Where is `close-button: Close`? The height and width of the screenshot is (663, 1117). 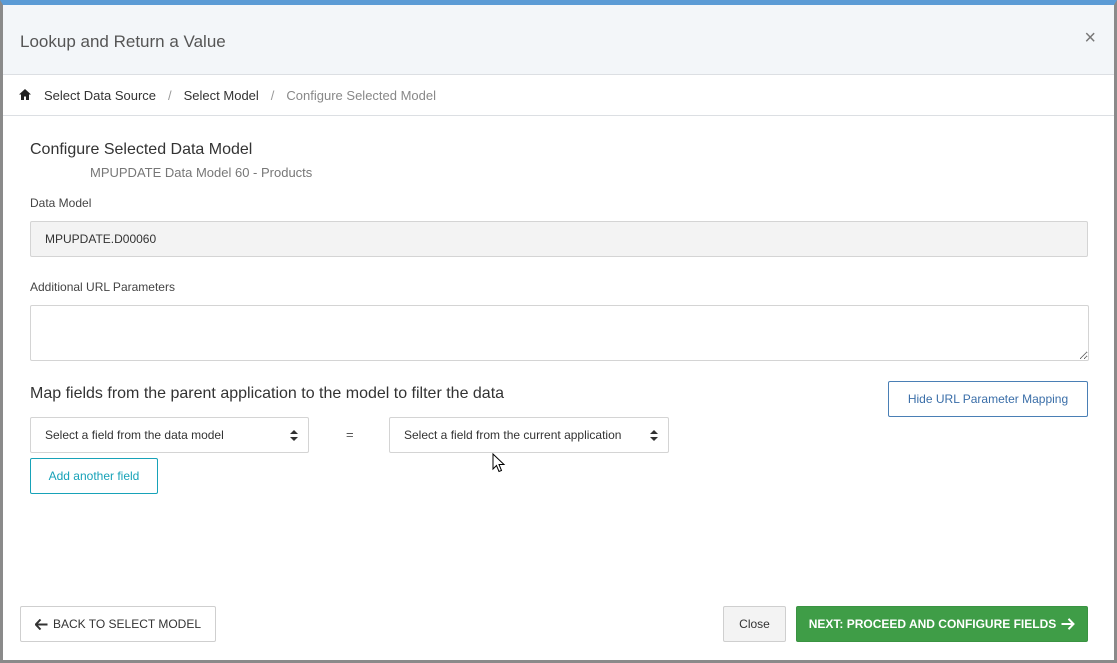
close-button: Close is located at coordinates (754, 624).